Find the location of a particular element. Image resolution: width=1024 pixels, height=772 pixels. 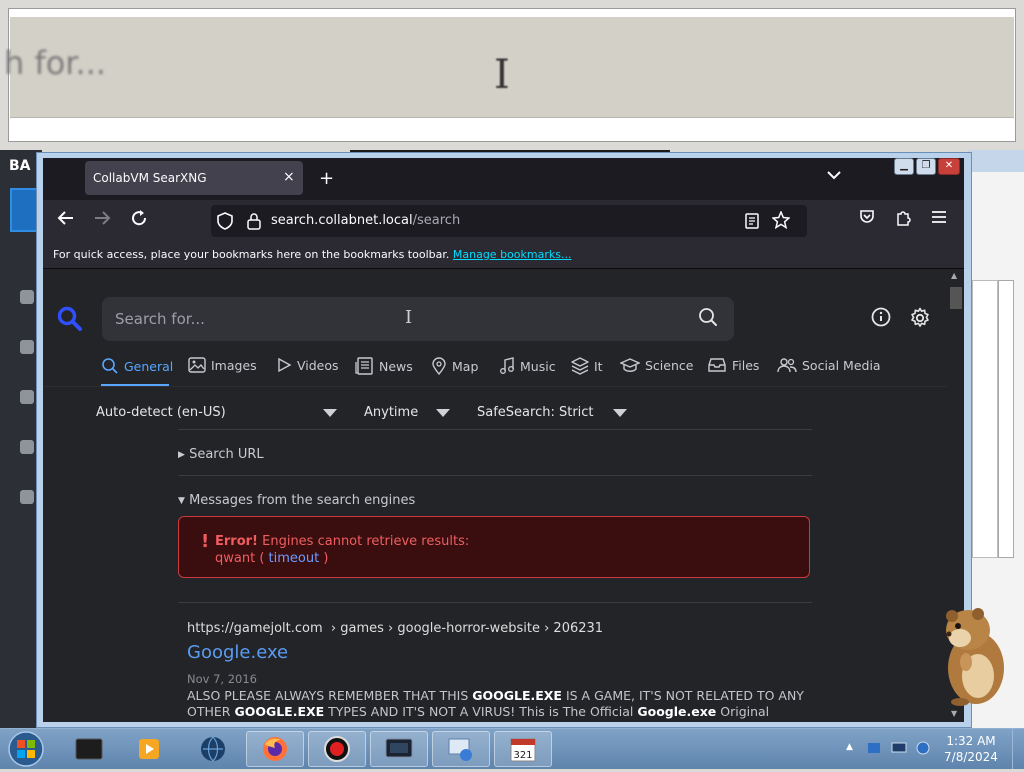

taskbar-globe-icon is located at coordinates (213, 749).